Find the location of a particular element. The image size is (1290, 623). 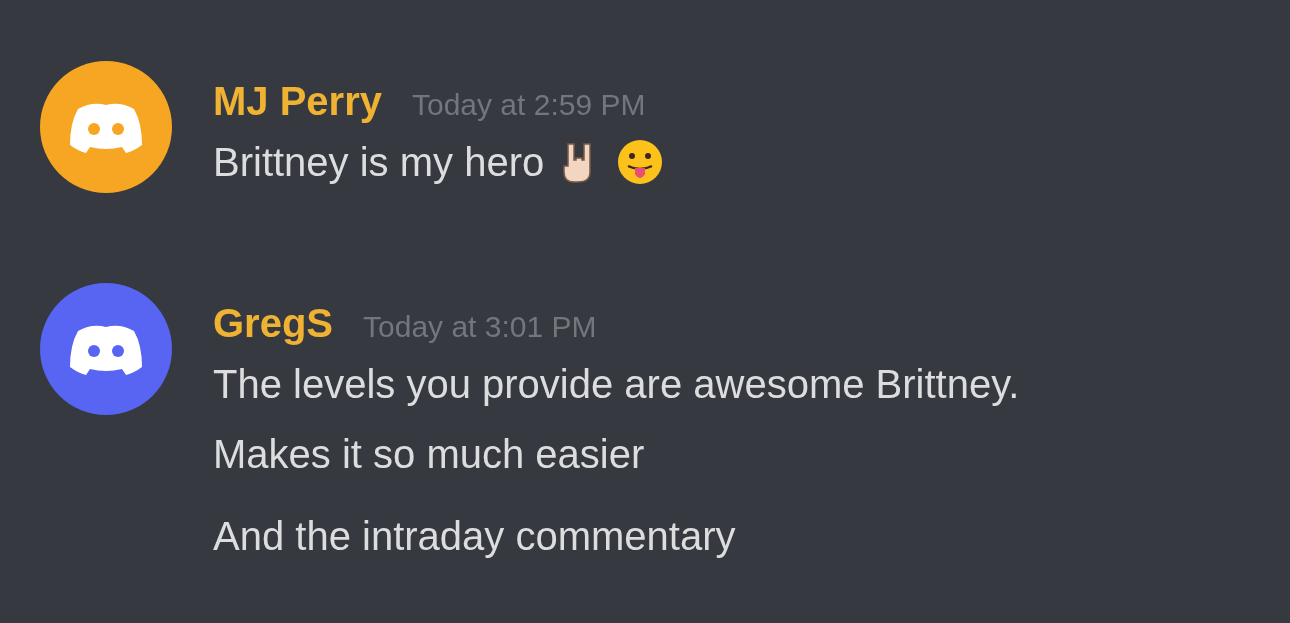

timestamp: Today at 2:59 PM is located at coordinates (529, 105).